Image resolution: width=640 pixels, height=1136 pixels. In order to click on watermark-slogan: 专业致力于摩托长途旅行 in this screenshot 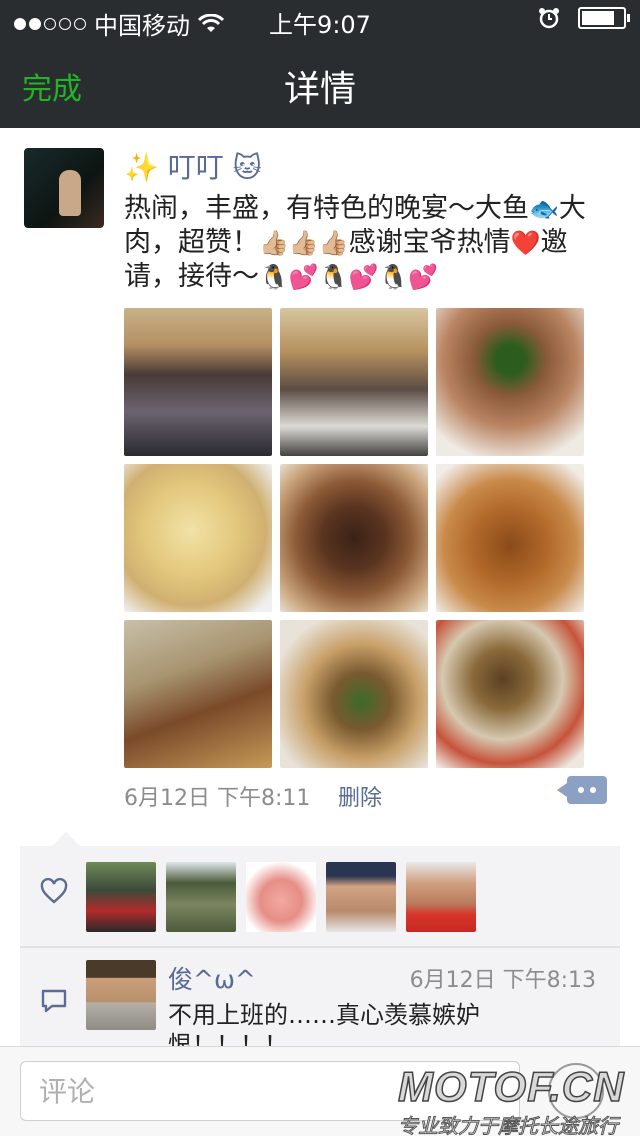, I will do `click(508, 1125)`.